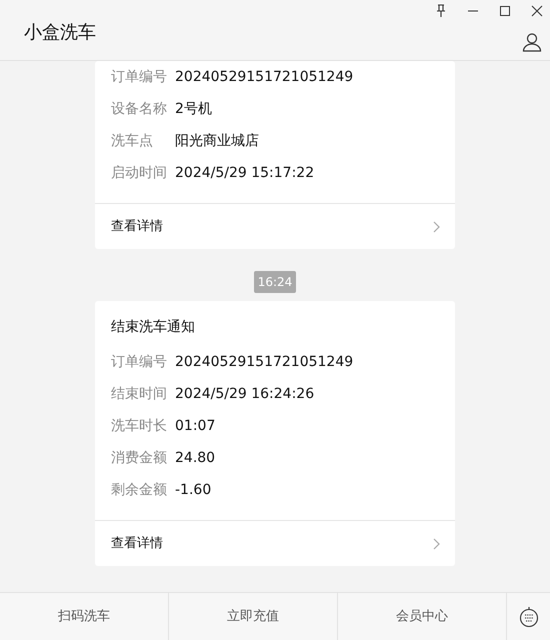 Image resolution: width=550 pixels, height=640 pixels. What do you see at coordinates (195, 458) in the screenshot?
I see `field-value: 24.80` at bounding box center [195, 458].